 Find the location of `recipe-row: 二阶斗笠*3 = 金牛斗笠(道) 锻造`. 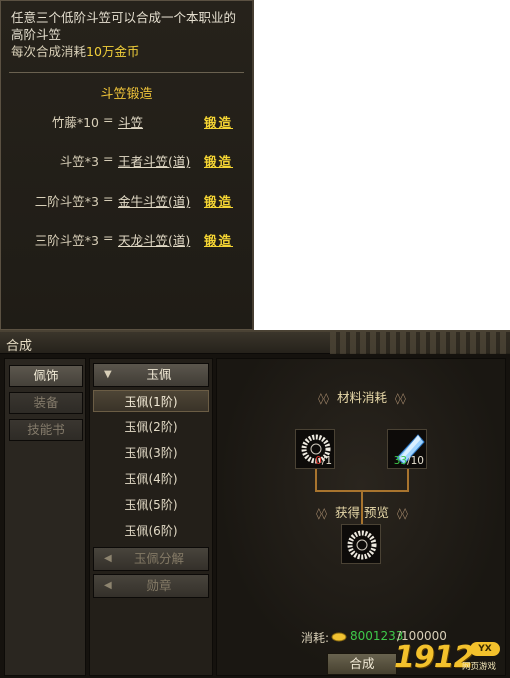

recipe-row: 二阶斗笠*3 = 金牛斗笠(道) 锻造 is located at coordinates (128, 201).